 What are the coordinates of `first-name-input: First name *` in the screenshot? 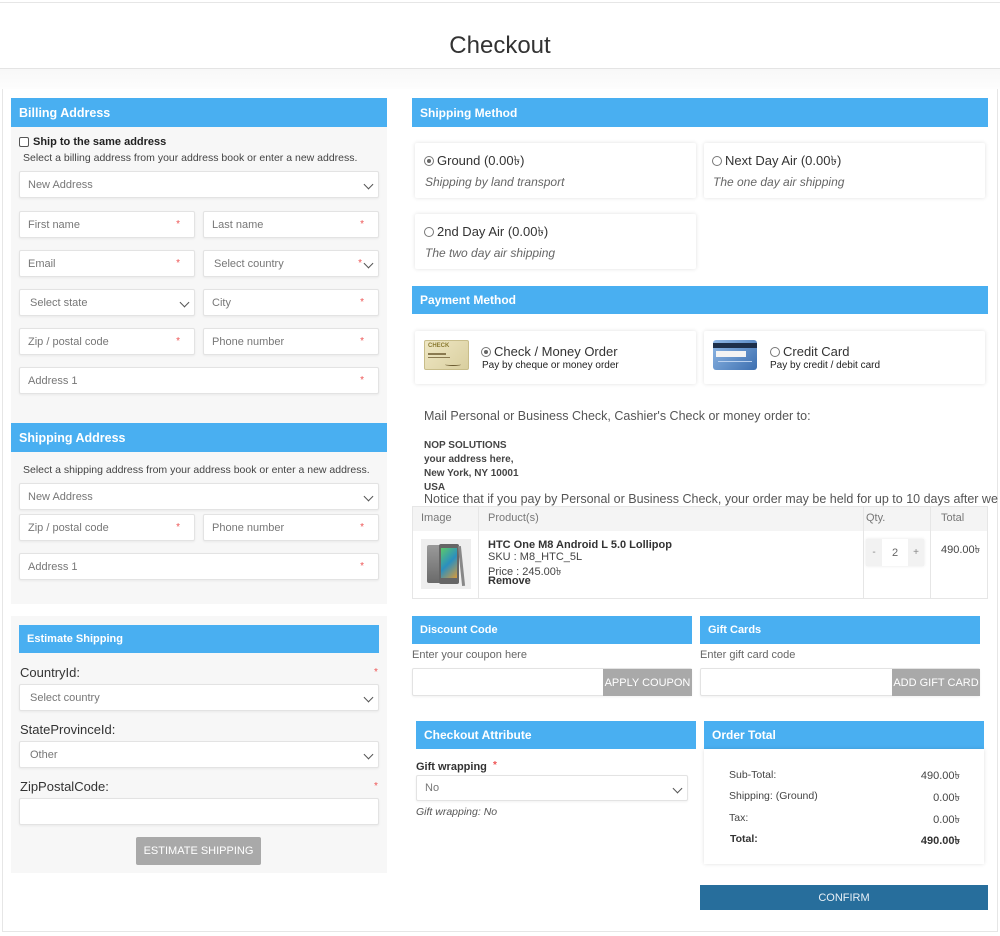 It's located at (107, 224).